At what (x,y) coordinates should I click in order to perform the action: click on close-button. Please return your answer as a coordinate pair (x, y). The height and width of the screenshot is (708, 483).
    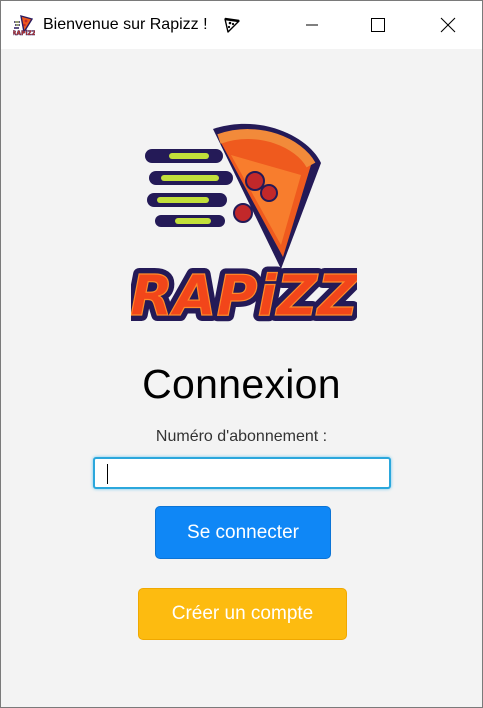
    Looking at the image, I should click on (448, 25).